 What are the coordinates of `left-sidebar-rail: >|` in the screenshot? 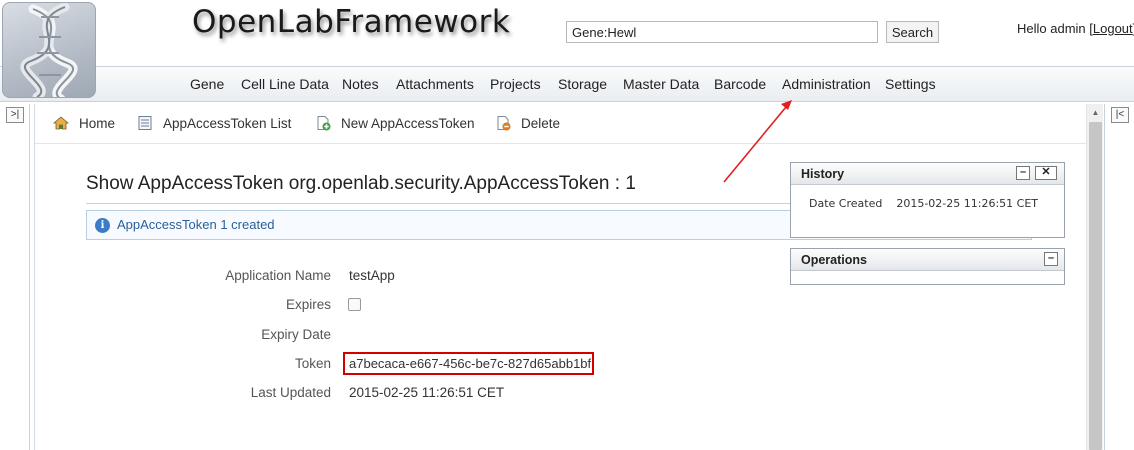 It's located at (15, 277).